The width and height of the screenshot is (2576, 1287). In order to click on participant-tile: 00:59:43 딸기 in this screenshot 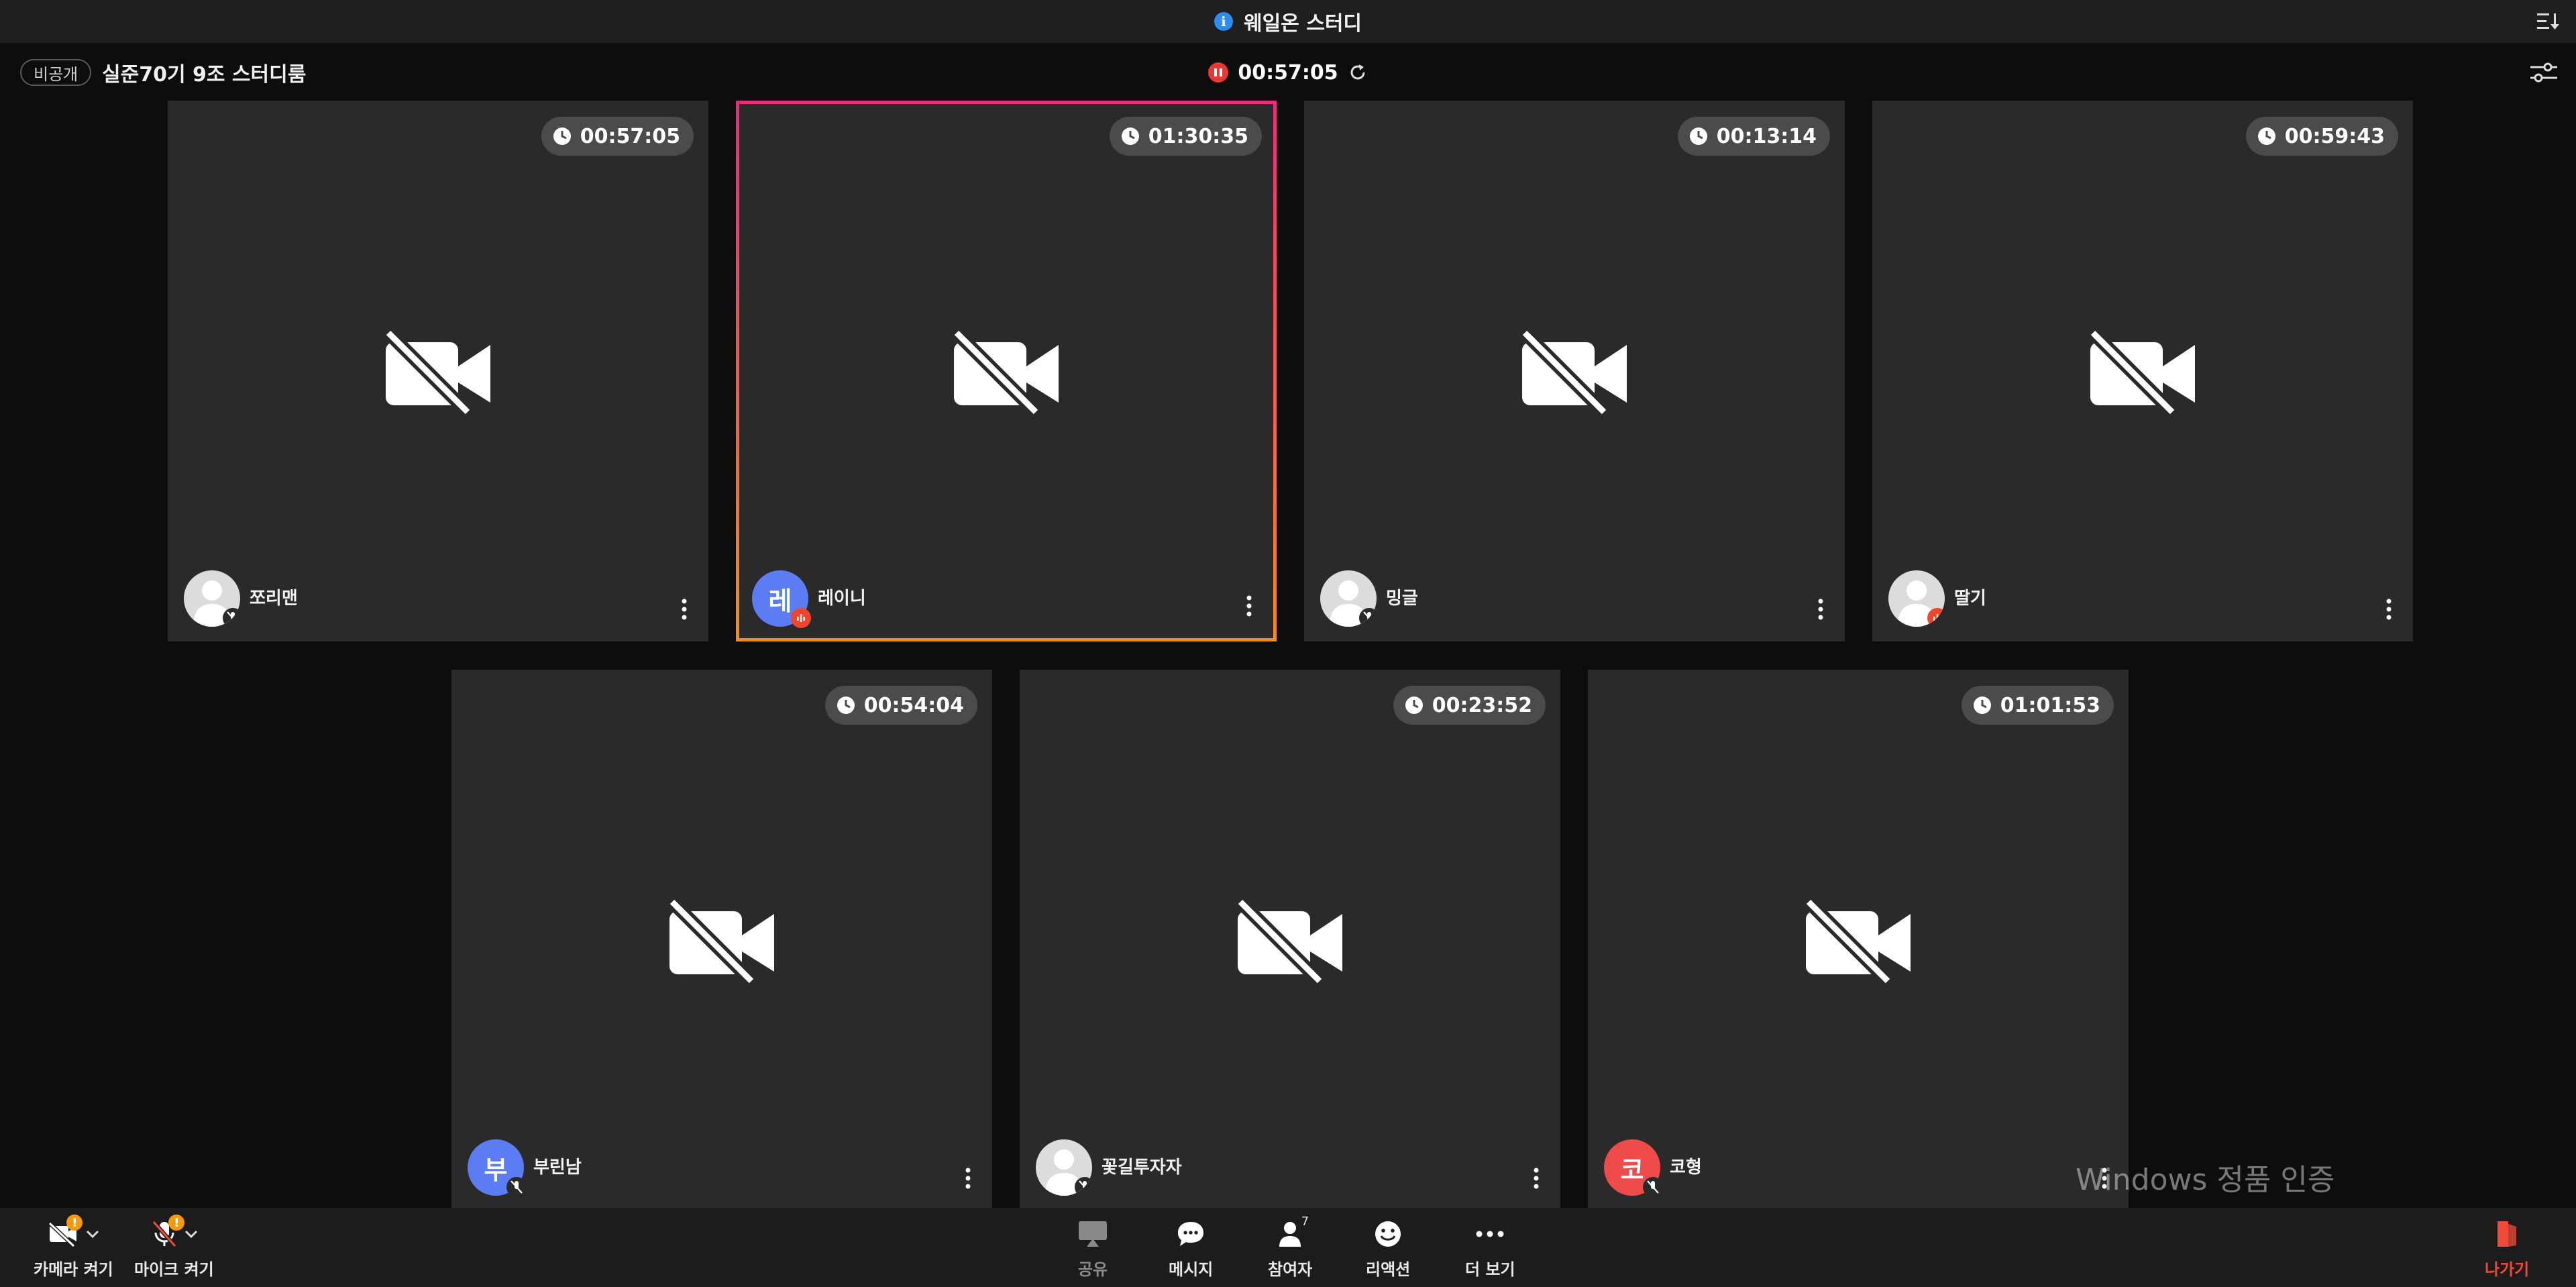, I will do `click(2142, 371)`.